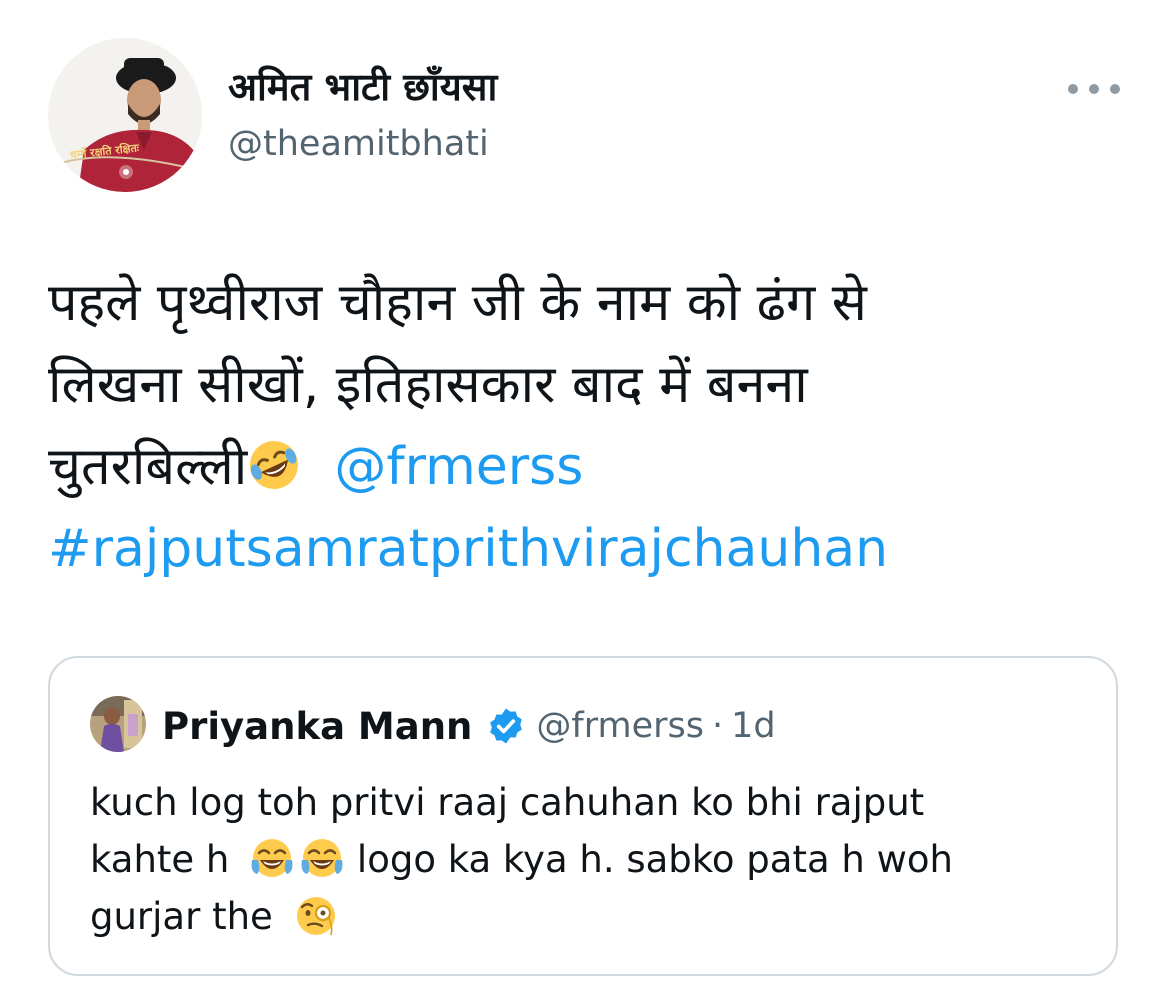  Describe the element at coordinates (160, 859) in the screenshot. I see `quoted-text-part: kahte h` at that location.